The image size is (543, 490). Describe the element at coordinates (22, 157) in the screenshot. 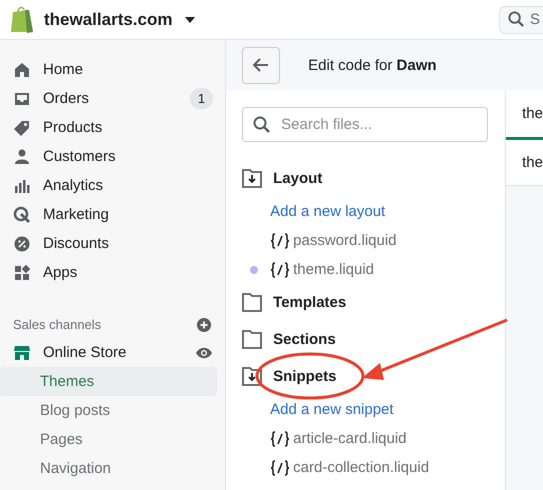

I see `person-icon` at that location.